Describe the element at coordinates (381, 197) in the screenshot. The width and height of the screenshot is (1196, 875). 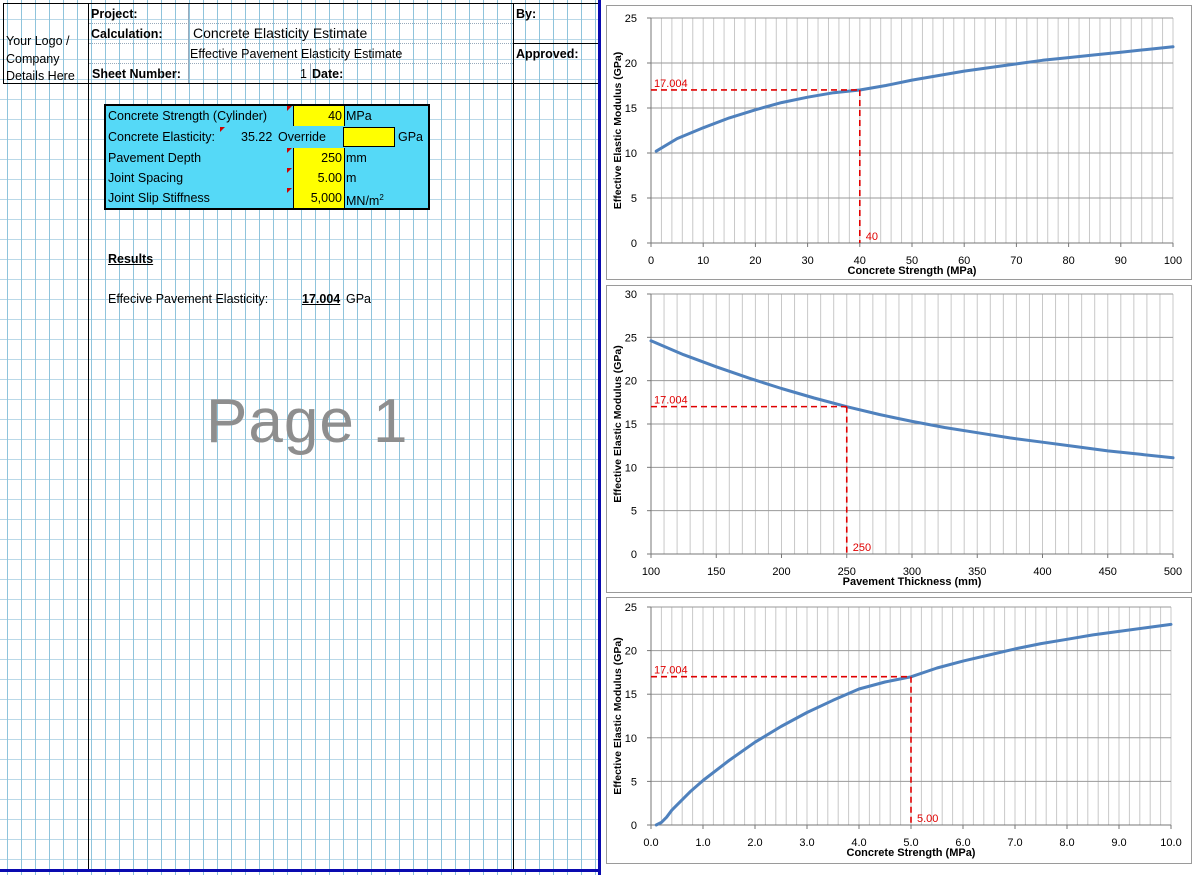
I see `unit-superscript: 2` at that location.